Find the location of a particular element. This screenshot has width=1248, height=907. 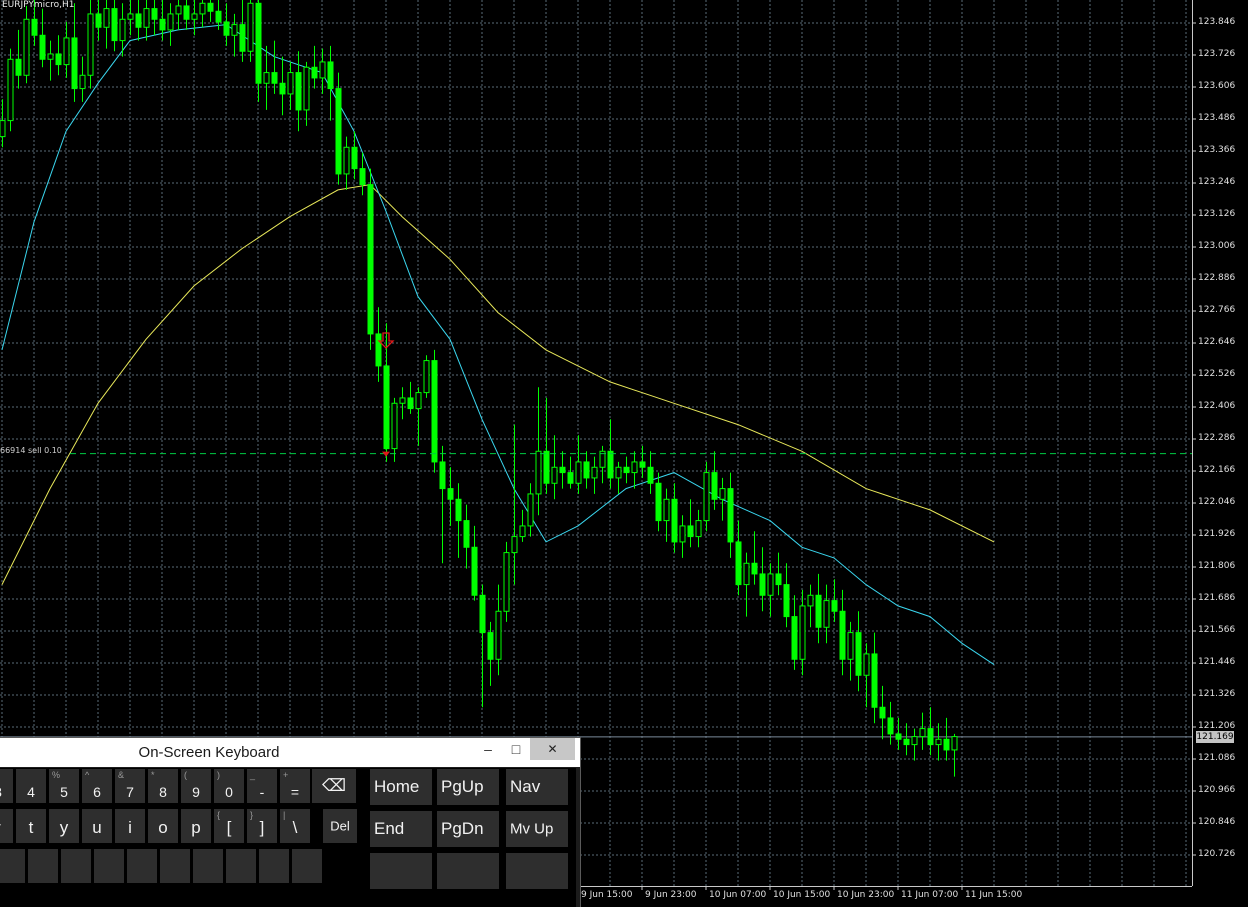

pgup-key: PgUp is located at coordinates (468, 787).